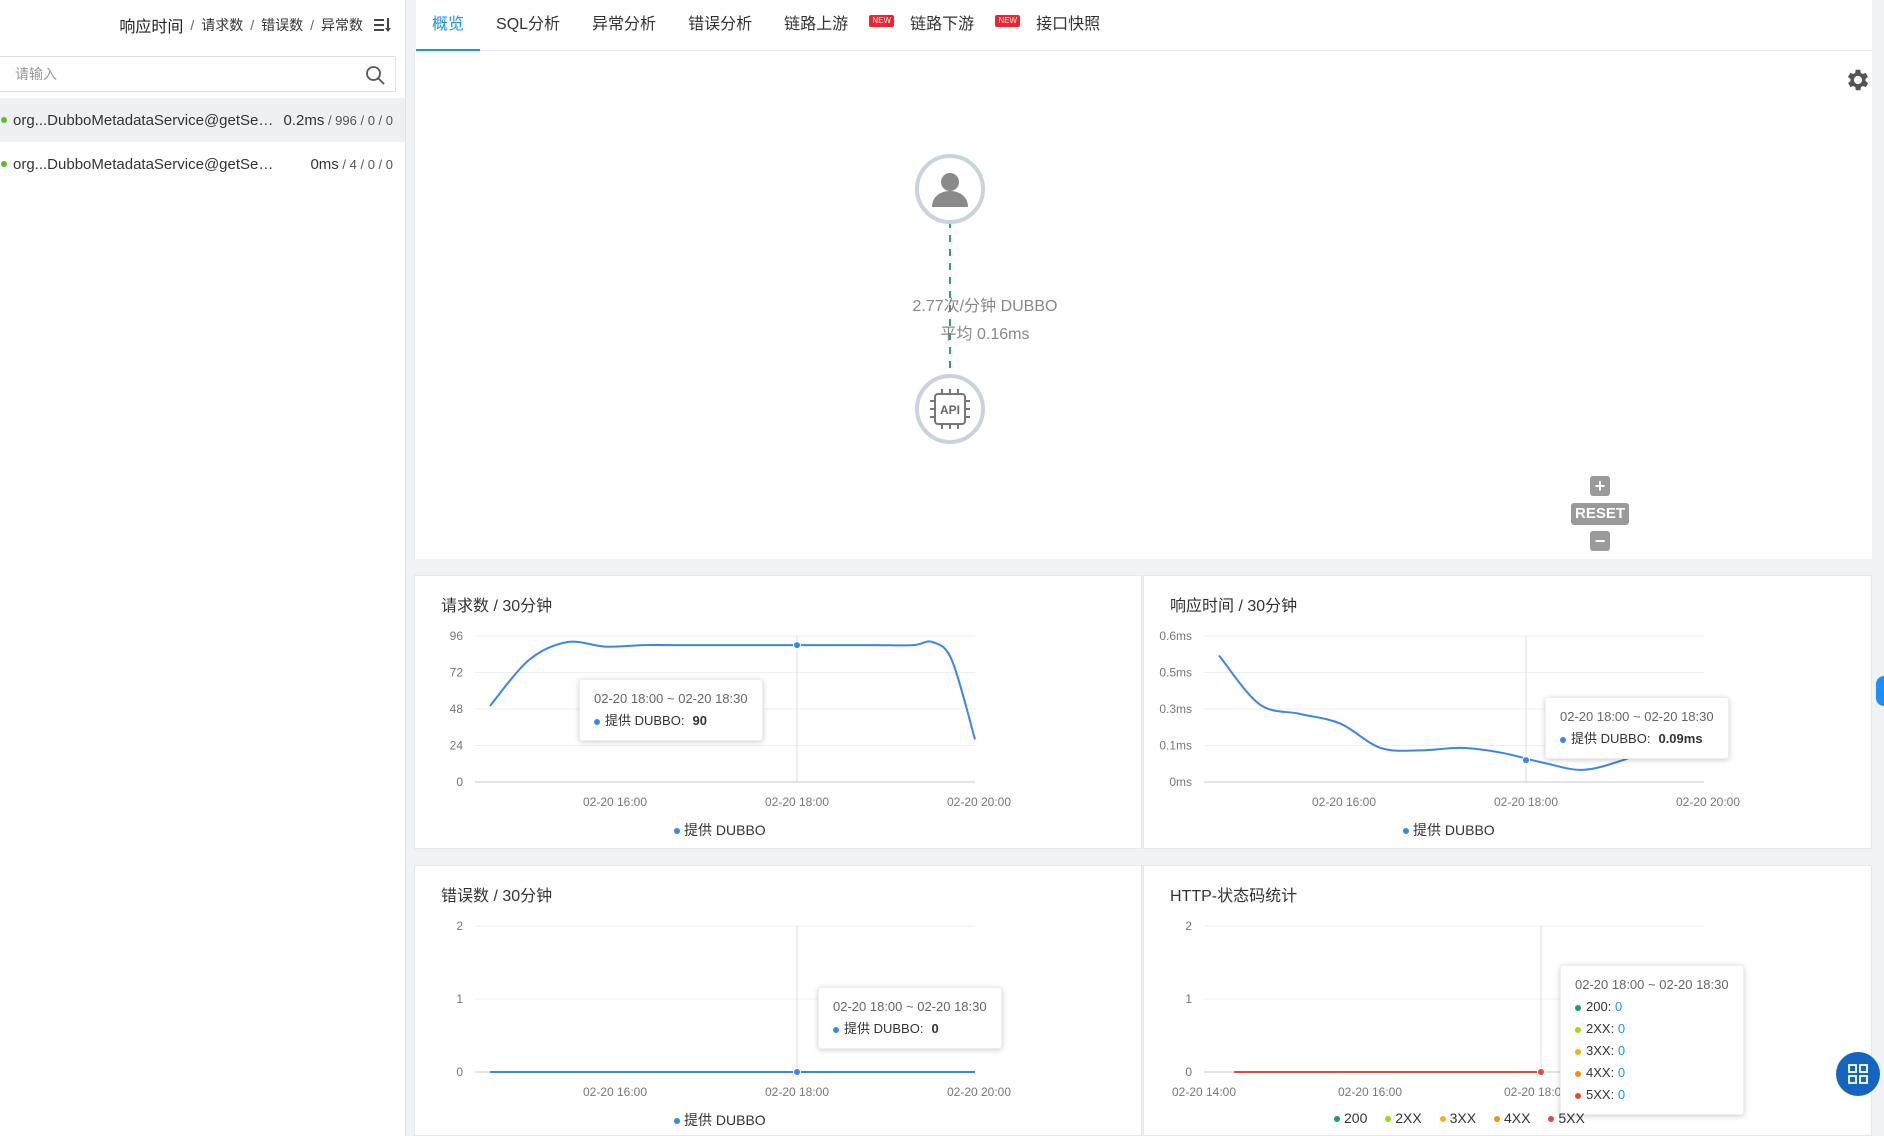 Image resolution: width=1884 pixels, height=1136 pixels. Describe the element at coordinates (957, 25) in the screenshot. I see `tab-downstream: 链路下游 NEW` at that location.